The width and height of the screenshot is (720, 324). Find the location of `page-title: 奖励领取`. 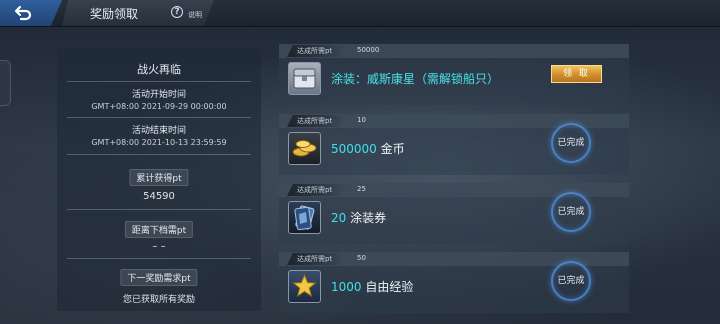

page-title: 奖励领取 is located at coordinates (114, 14).